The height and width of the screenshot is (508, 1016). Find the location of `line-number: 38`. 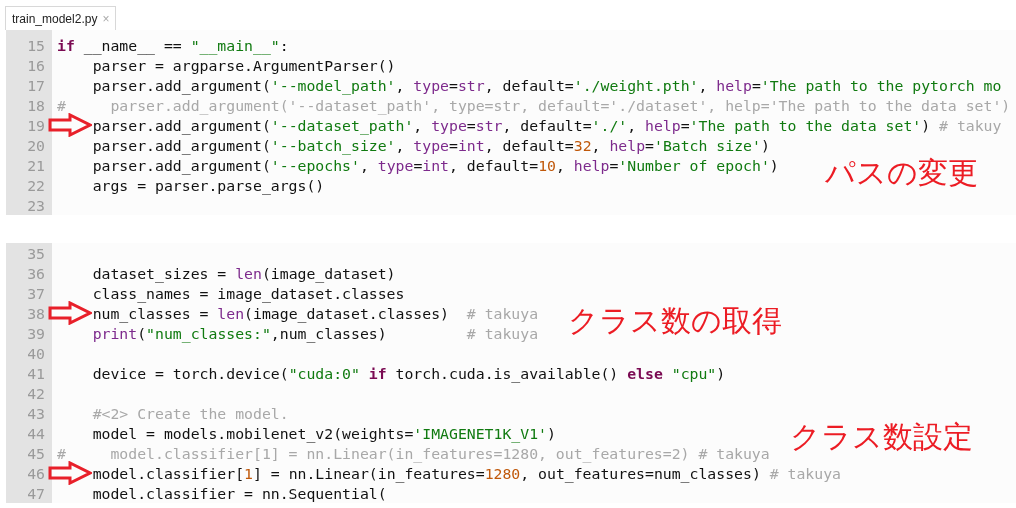

line-number: 38 is located at coordinates (36, 313).